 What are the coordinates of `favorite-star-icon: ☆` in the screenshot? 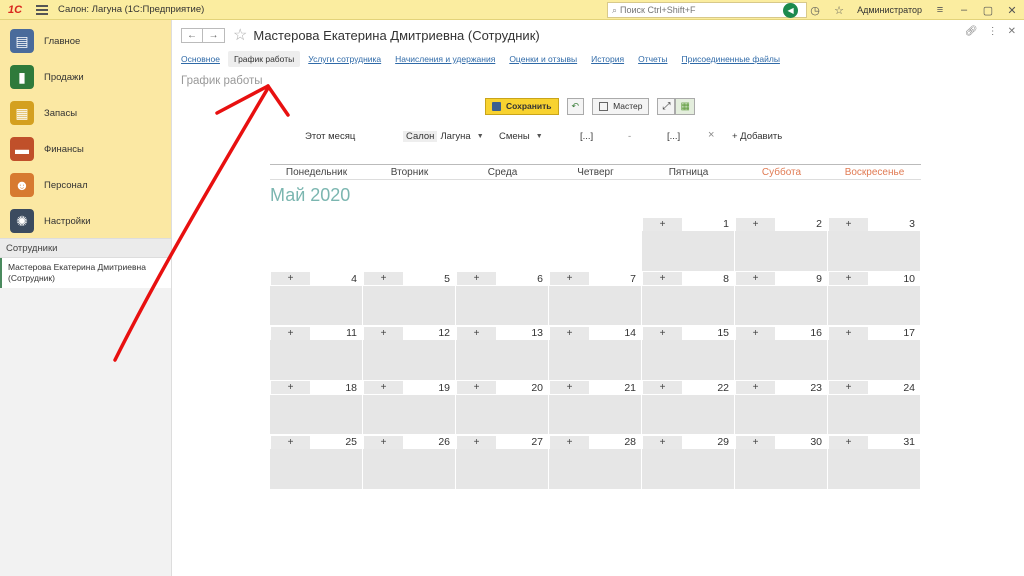 It's located at (240, 35).